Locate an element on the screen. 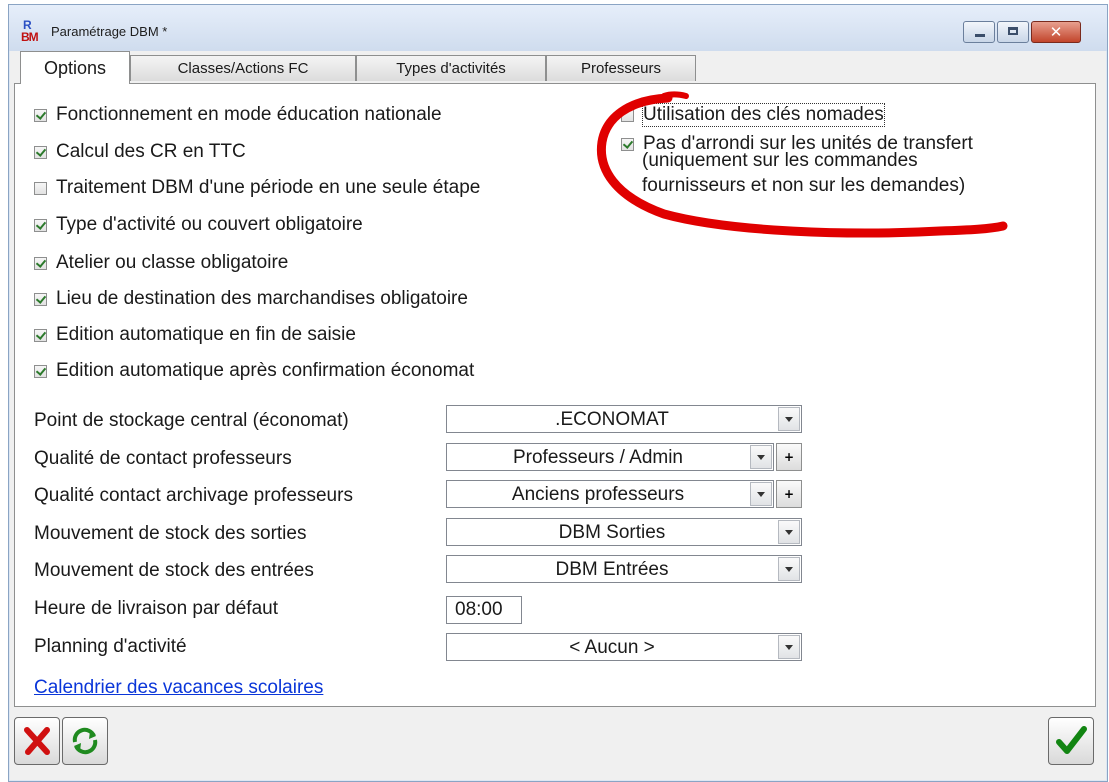  red-x-icon is located at coordinates (37, 741).